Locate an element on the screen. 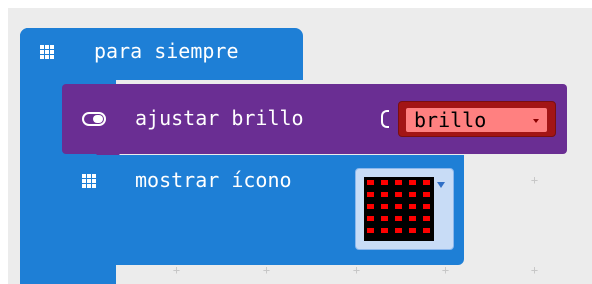  led-matrix-preview is located at coordinates (399, 209).